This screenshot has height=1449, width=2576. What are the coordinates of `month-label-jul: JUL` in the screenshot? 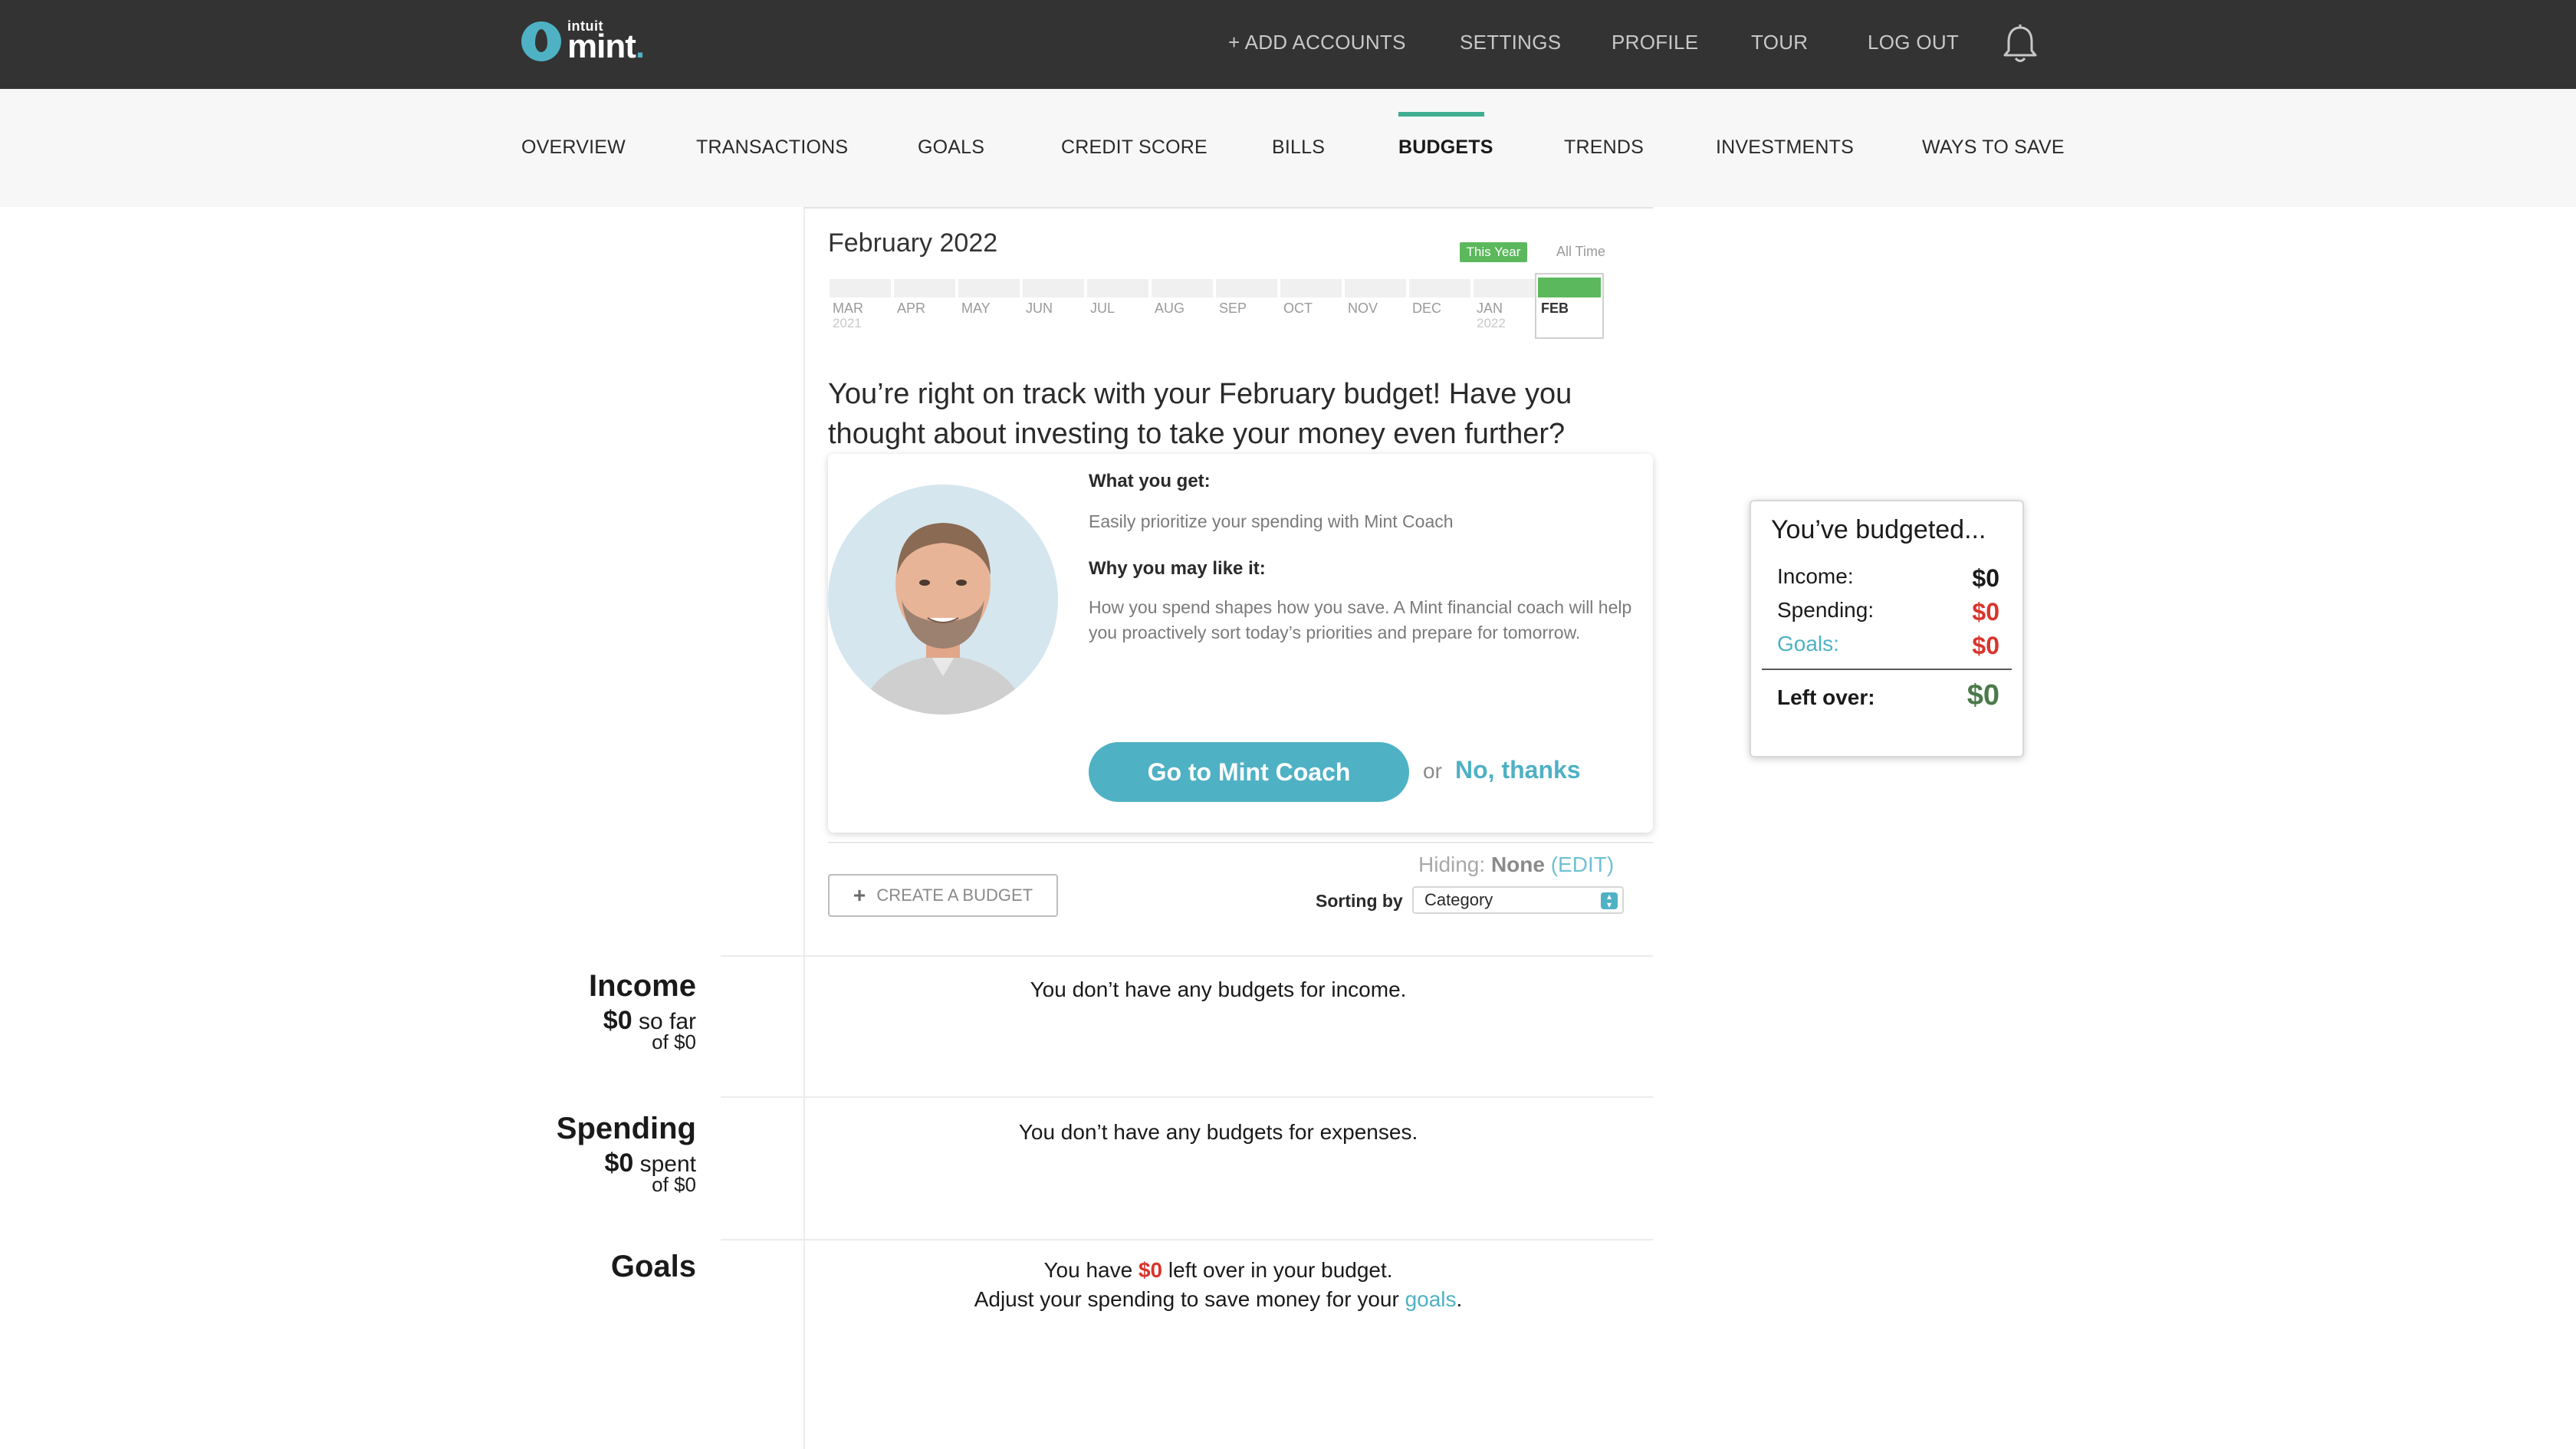 It's located at (1121, 309).